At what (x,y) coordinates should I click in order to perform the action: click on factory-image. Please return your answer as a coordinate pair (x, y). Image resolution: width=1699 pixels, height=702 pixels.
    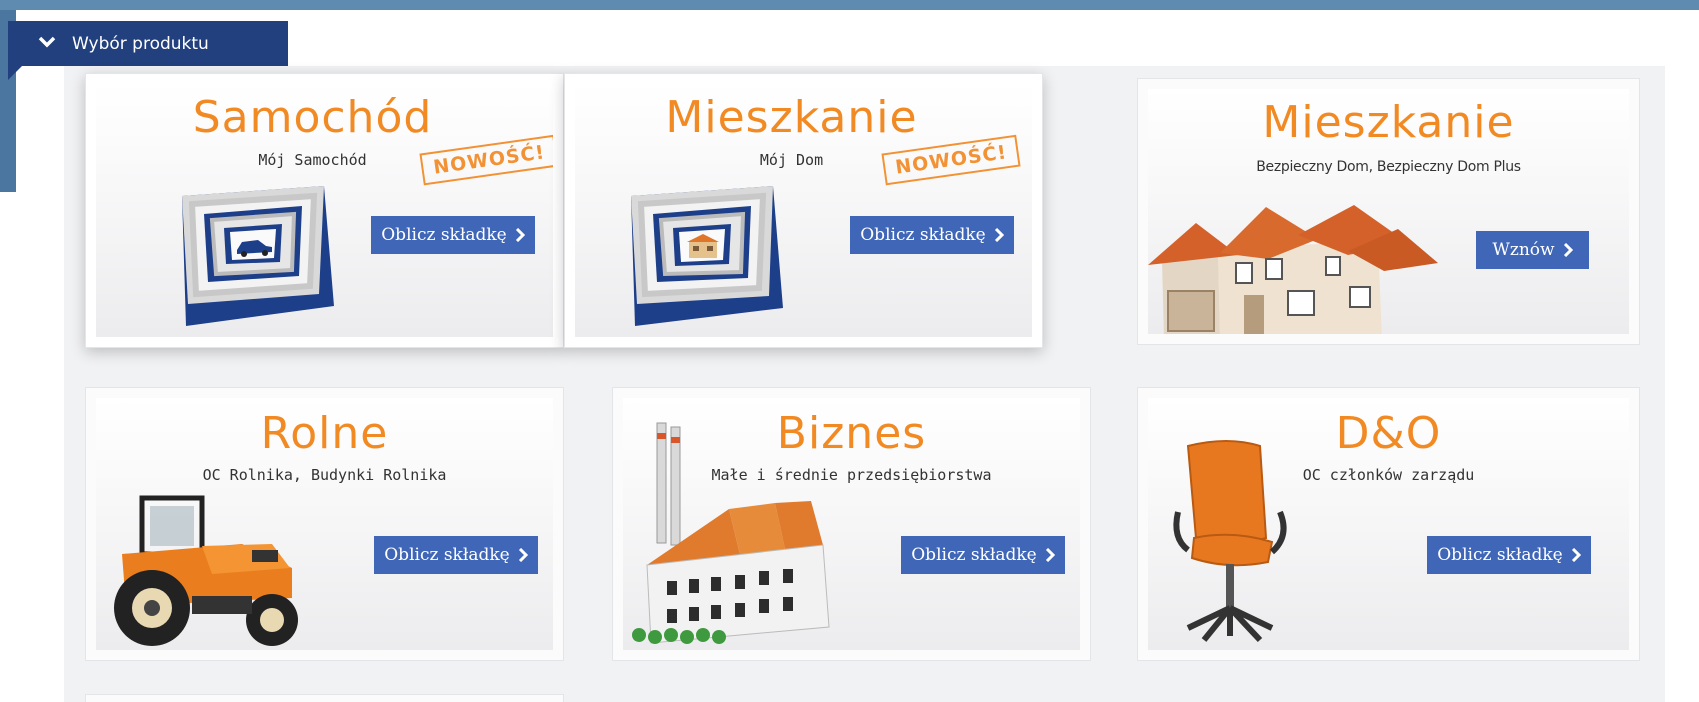
    Looking at the image, I should click on (748, 531).